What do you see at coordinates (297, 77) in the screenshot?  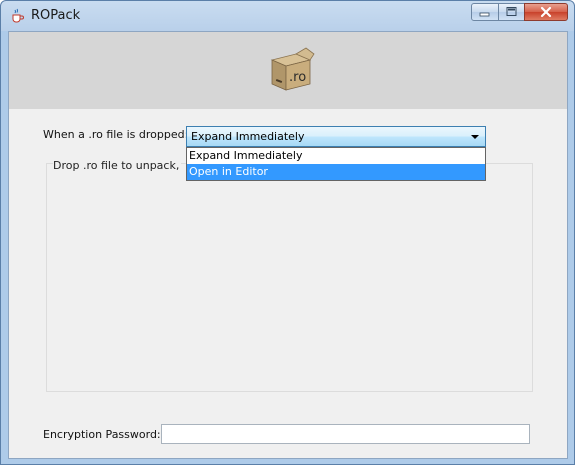 I see `logo-text: .ro` at bounding box center [297, 77].